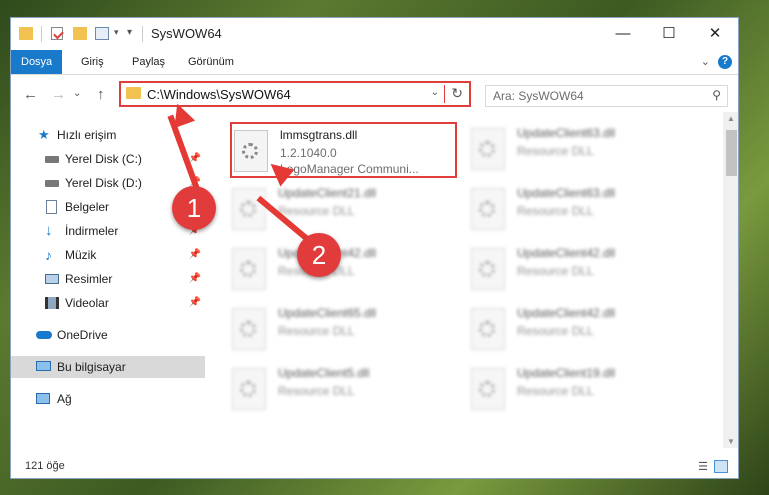 This screenshot has height=495, width=769. I want to click on scroll-down-icon: ▼, so click(731, 441).